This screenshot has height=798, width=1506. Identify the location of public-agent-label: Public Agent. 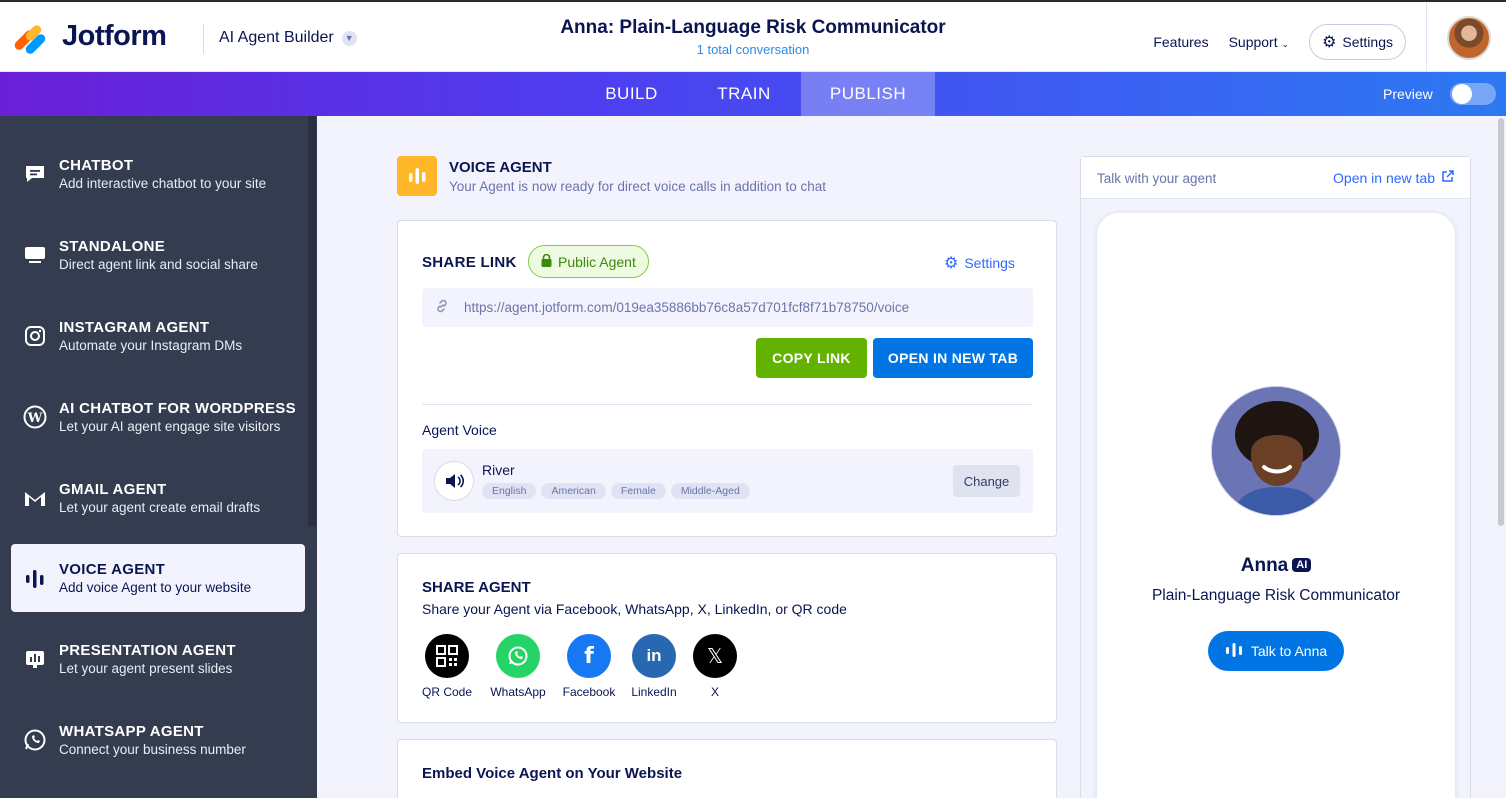
(597, 261).